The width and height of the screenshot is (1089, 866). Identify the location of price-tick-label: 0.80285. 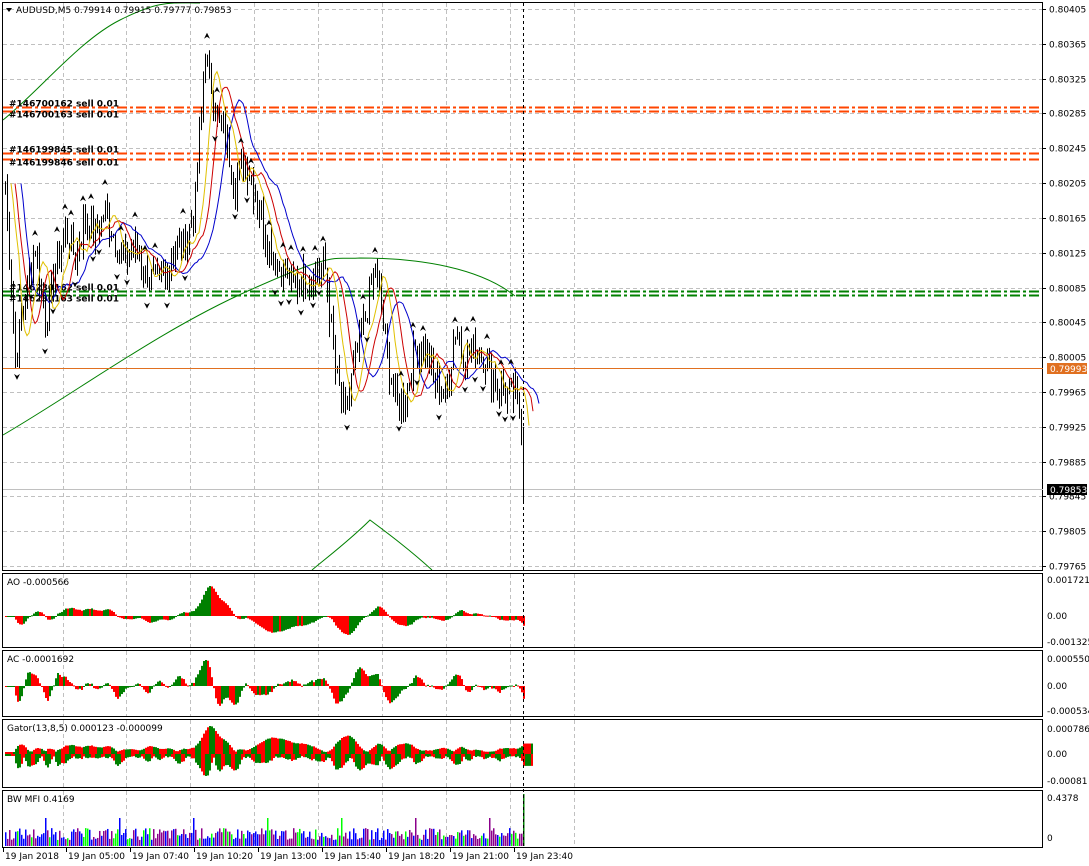
(1067, 115).